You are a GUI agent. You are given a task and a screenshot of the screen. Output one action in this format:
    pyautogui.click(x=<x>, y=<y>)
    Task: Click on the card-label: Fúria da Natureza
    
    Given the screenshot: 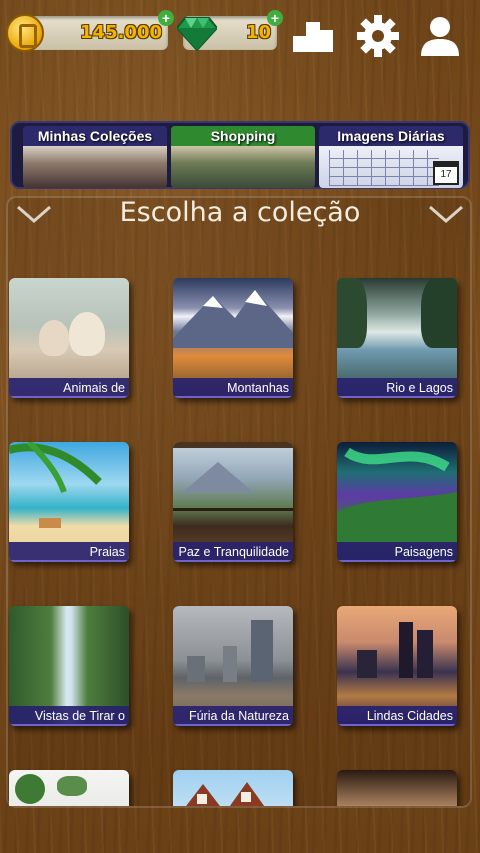 What is the action you would take?
    pyautogui.click(x=233, y=716)
    